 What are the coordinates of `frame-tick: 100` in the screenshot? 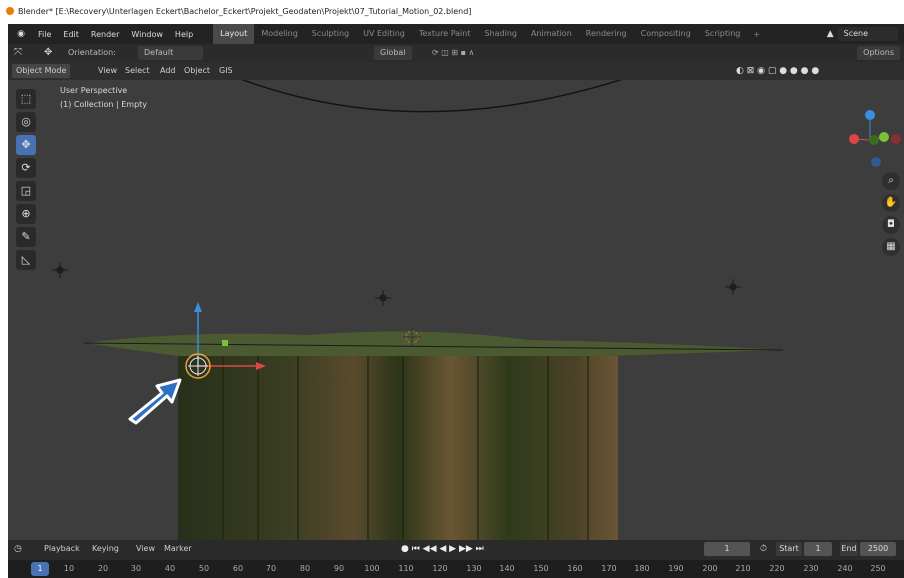 It's located at (372, 568).